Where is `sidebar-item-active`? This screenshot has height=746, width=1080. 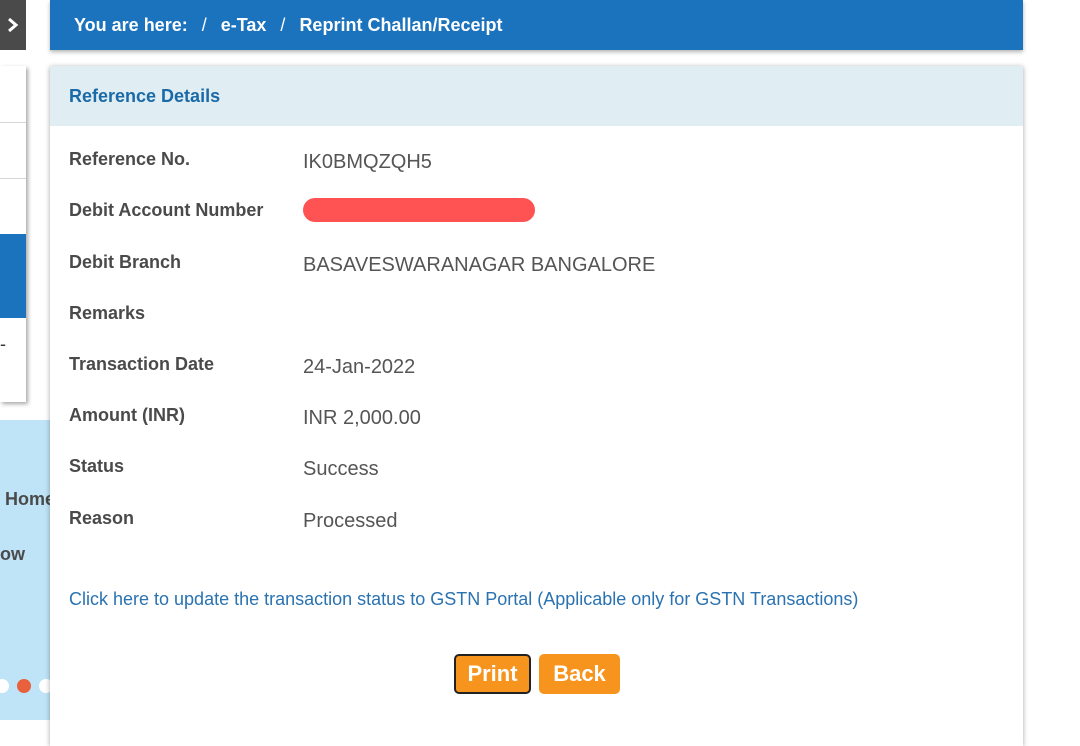 sidebar-item-active is located at coordinates (13, 276).